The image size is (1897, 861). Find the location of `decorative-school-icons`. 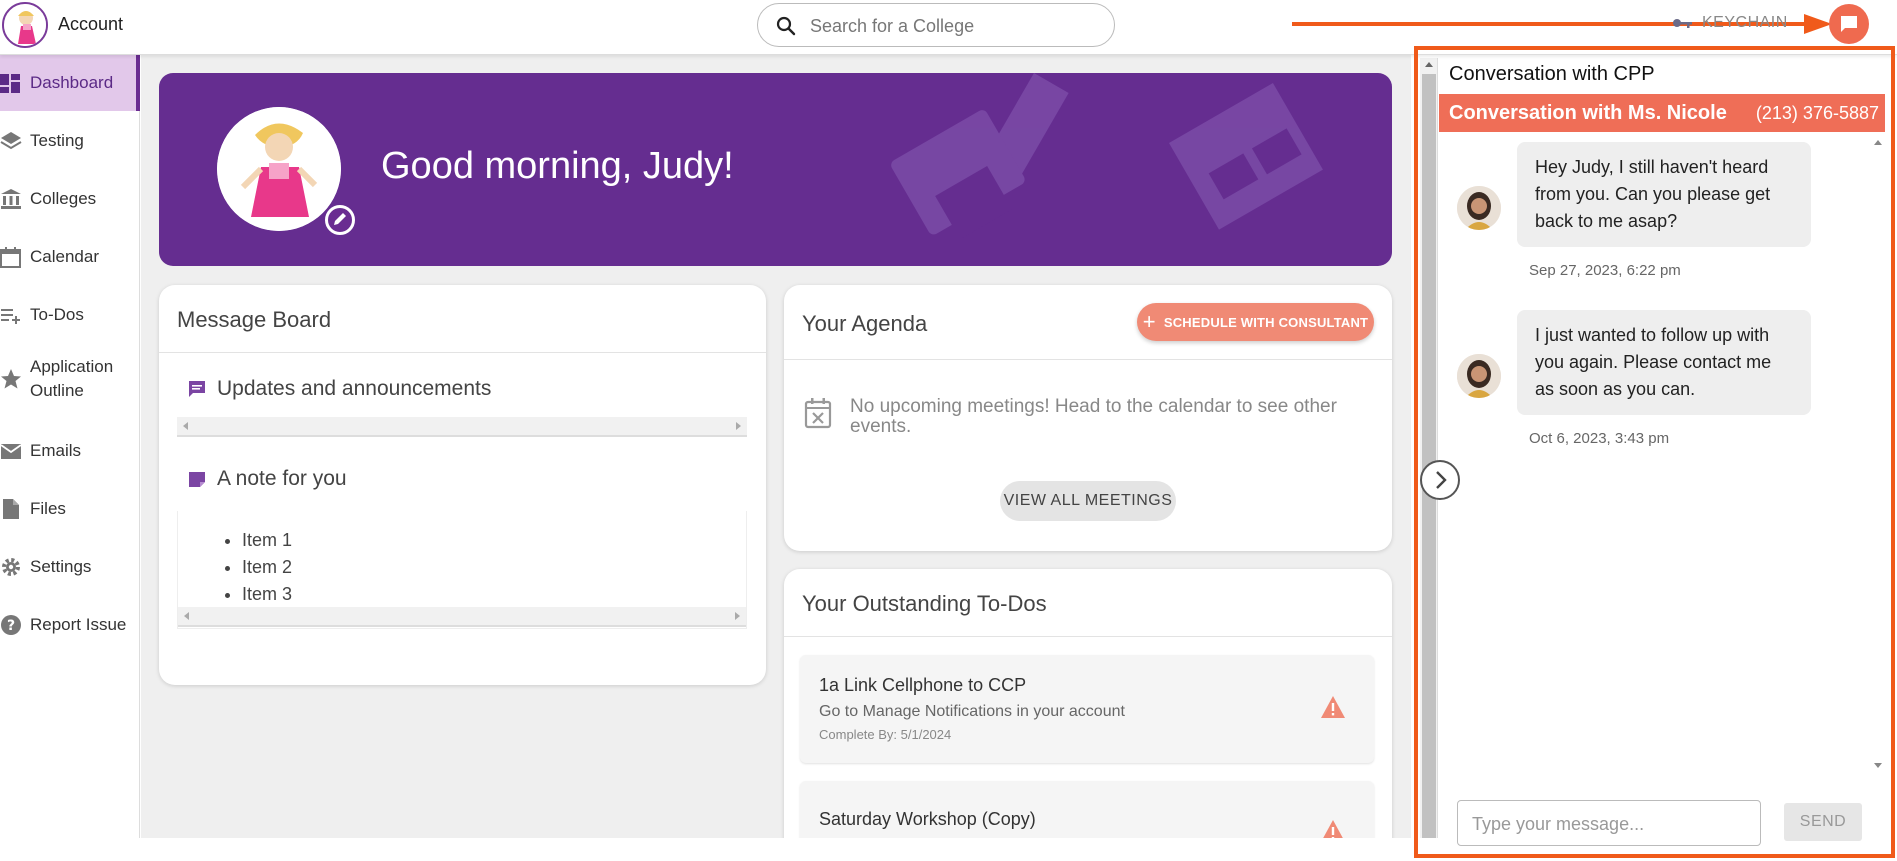

decorative-school-icons is located at coordinates (1107, 156).